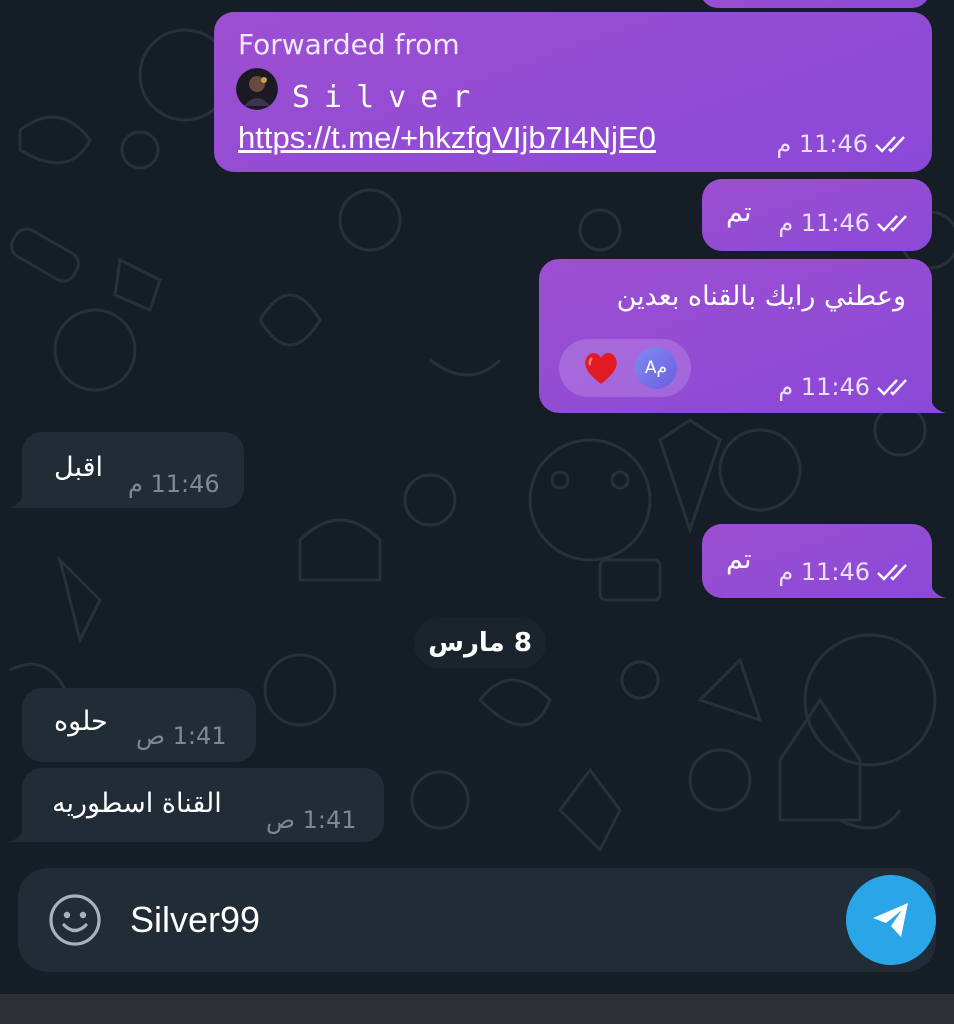  What do you see at coordinates (81, 721) in the screenshot?
I see `message-text: حلوه` at bounding box center [81, 721].